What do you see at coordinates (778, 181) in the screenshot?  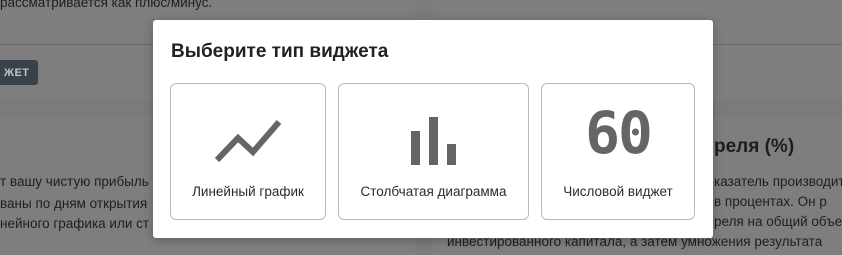 I see `background-text-line: казатель производит` at bounding box center [778, 181].